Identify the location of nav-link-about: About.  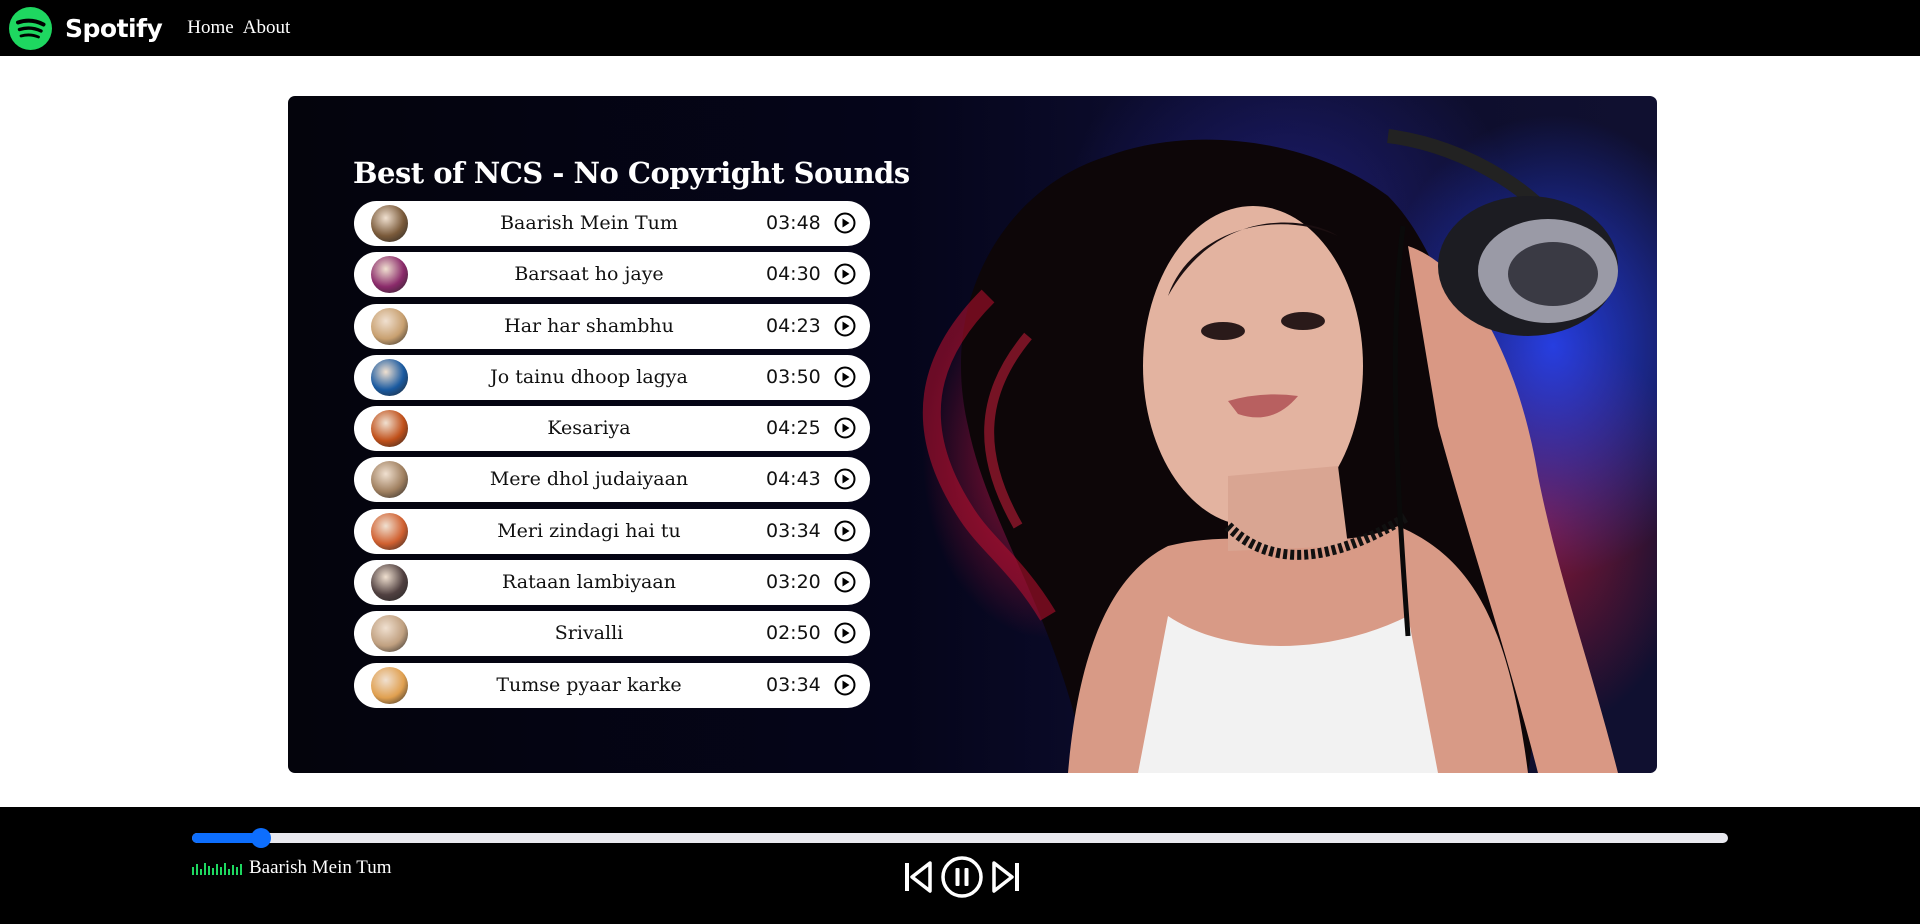
(267, 28).